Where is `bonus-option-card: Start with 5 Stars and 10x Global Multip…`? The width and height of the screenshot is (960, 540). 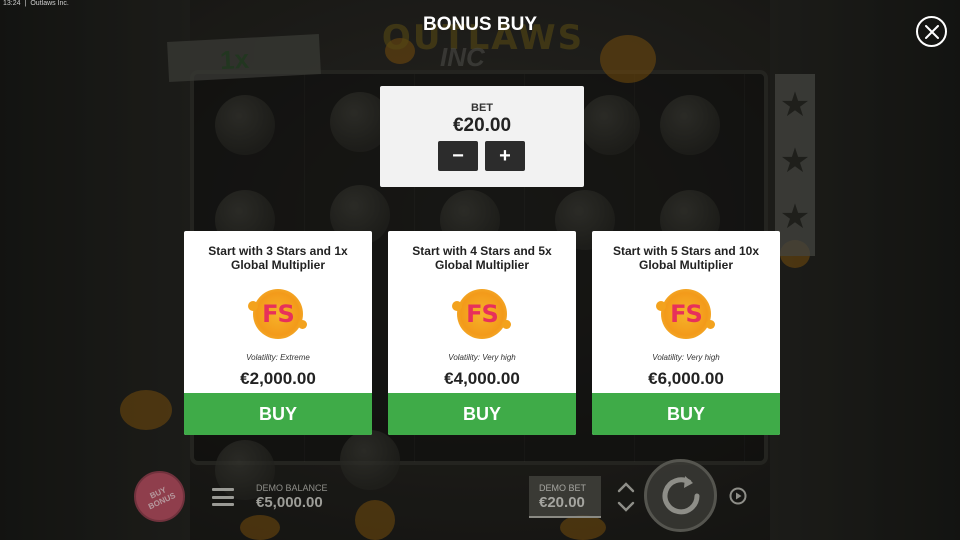 bonus-option-card: Start with 5 Stars and 10x Global Multip… is located at coordinates (686, 333).